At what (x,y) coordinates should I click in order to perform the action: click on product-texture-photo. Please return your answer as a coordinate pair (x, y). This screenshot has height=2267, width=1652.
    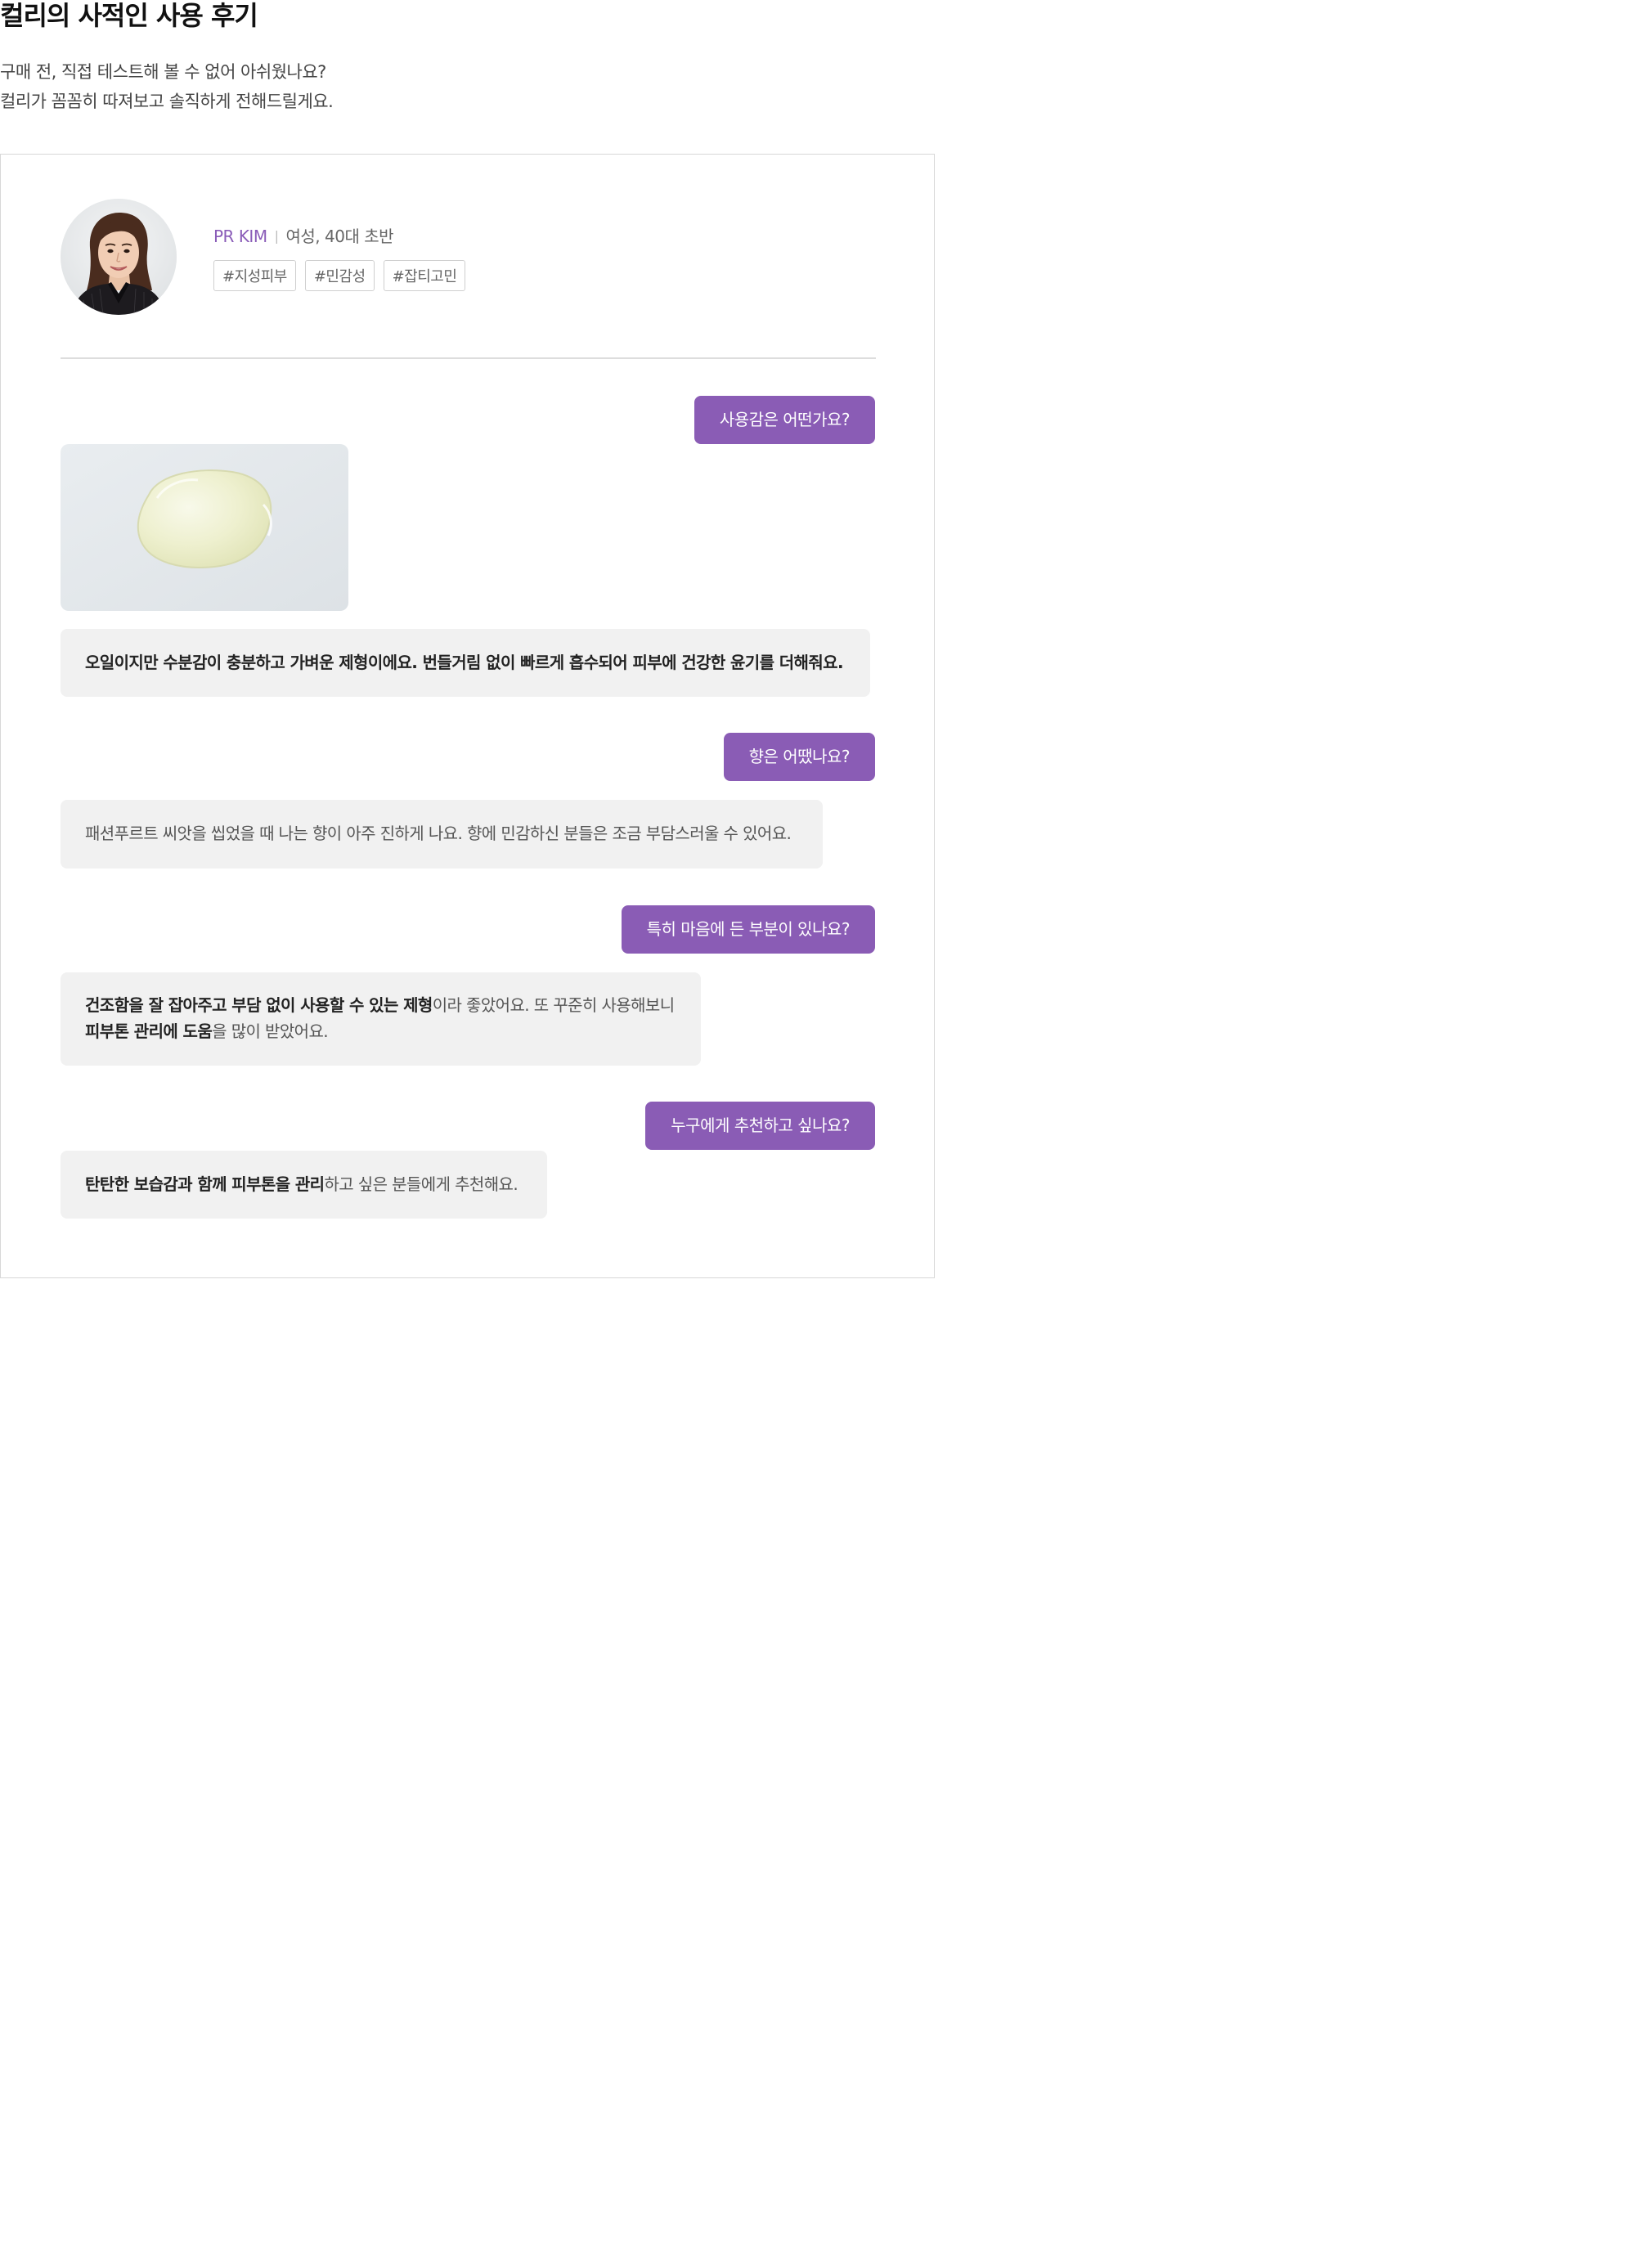
    Looking at the image, I should click on (204, 527).